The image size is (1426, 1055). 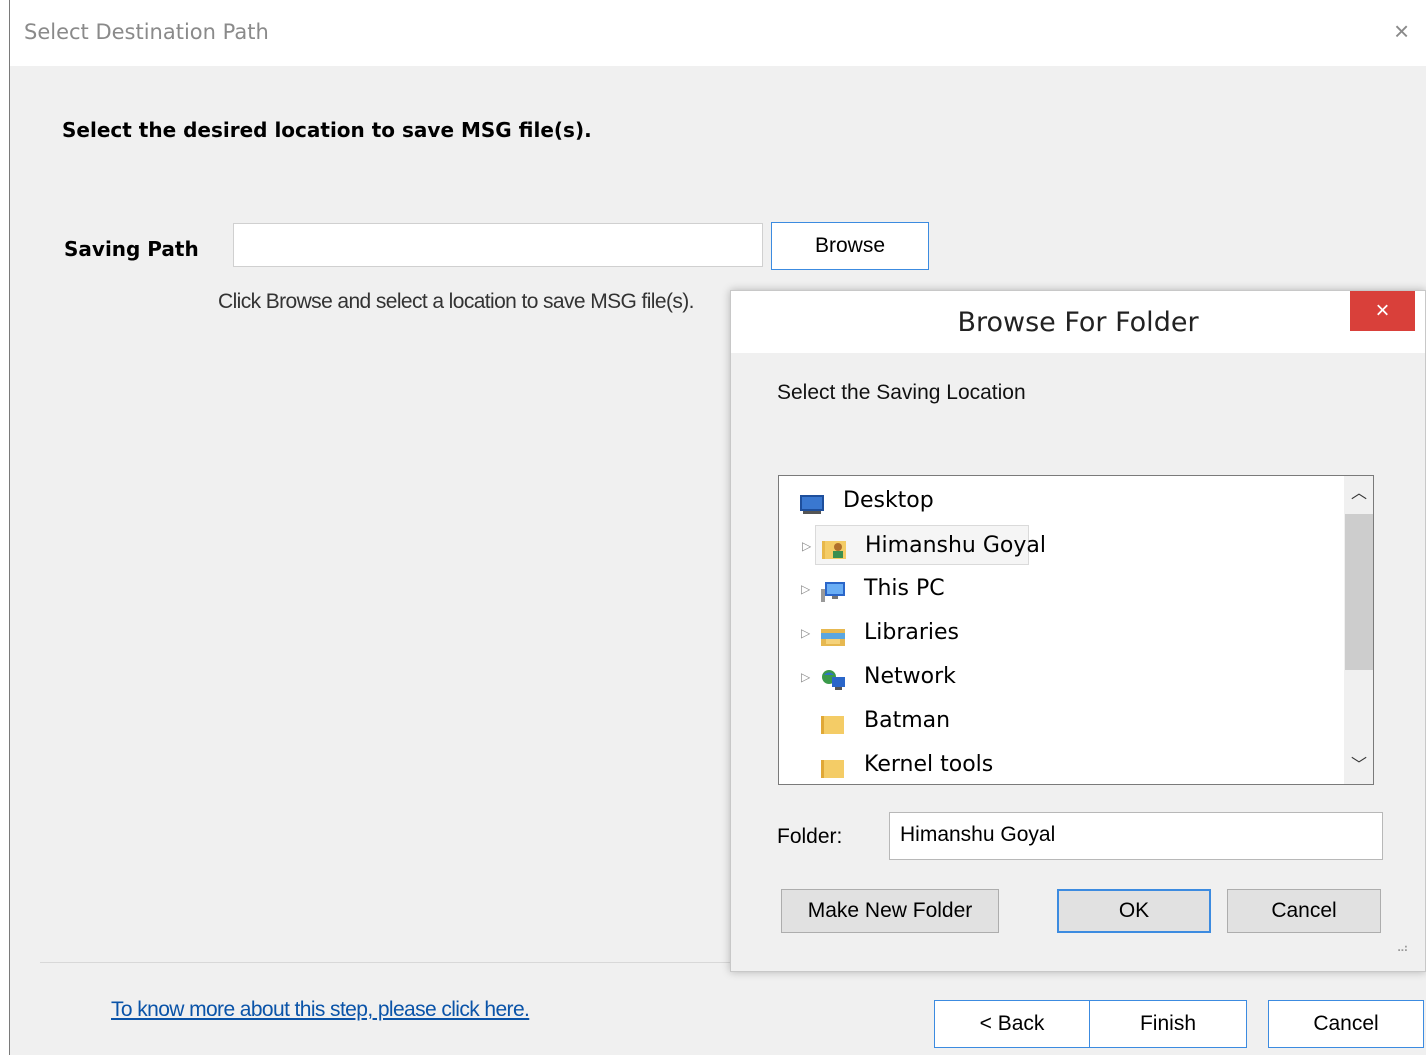 What do you see at coordinates (1059, 633) in the screenshot?
I see `tree-item: ▷ Libraries` at bounding box center [1059, 633].